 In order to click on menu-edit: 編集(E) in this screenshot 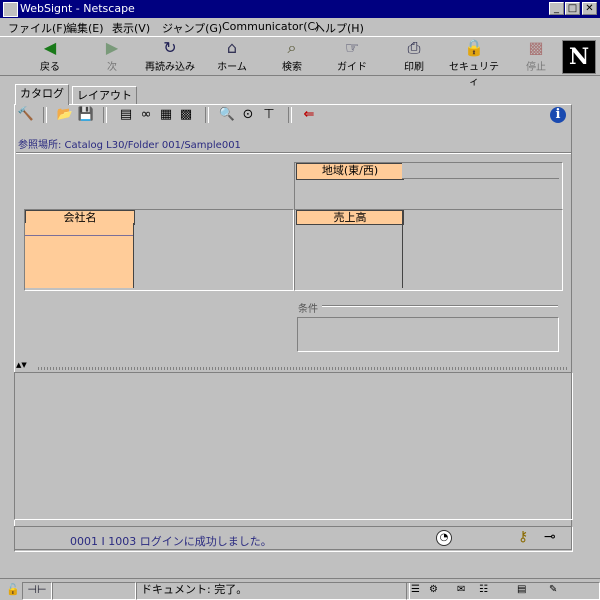, I will do `click(85, 28)`.